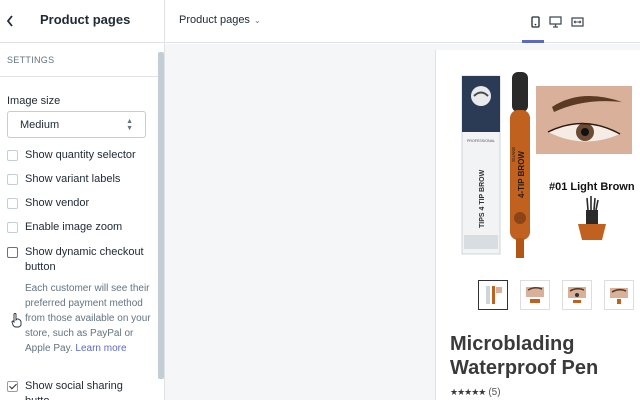  What do you see at coordinates (40, 124) in the screenshot?
I see `image-size-value: Medium` at bounding box center [40, 124].